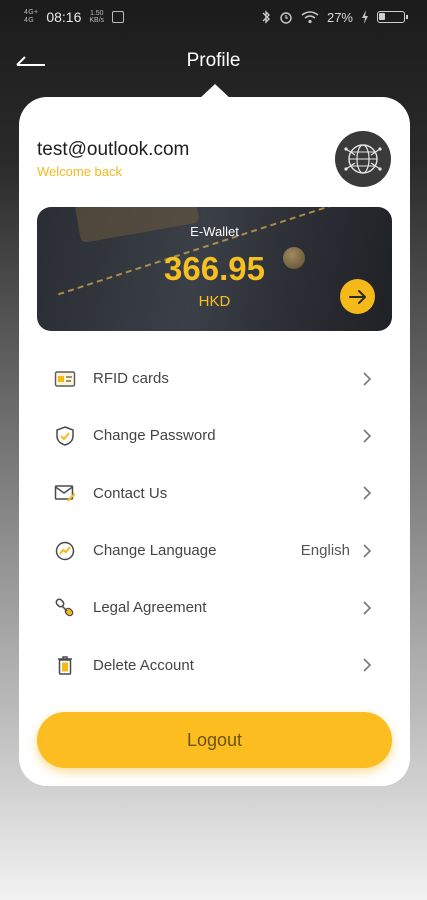 This screenshot has width=427, height=900. I want to click on network-label-top: 4G+, so click(31, 12).